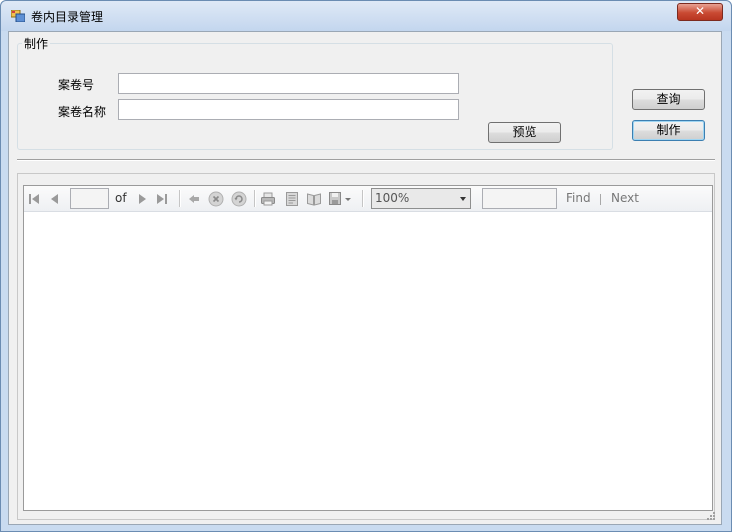 The height and width of the screenshot is (532, 732). Describe the element at coordinates (121, 198) in the screenshot. I see `page-of-label: of` at that location.